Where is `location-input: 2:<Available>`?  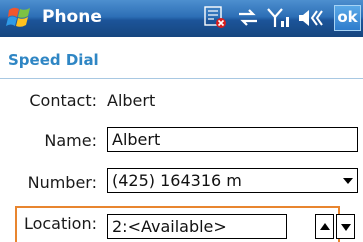
location-input: 2:<Available> is located at coordinates (197, 226).